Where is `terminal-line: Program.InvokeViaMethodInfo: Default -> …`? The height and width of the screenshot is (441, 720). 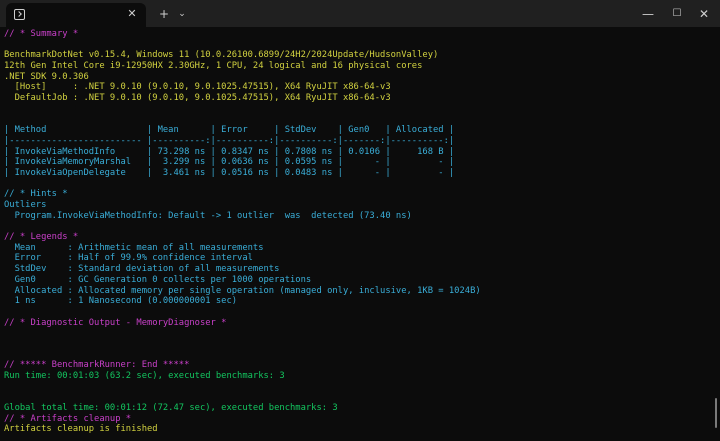 terminal-line: Program.InvokeViaMethodInfo: Default -> … is located at coordinates (208, 215).